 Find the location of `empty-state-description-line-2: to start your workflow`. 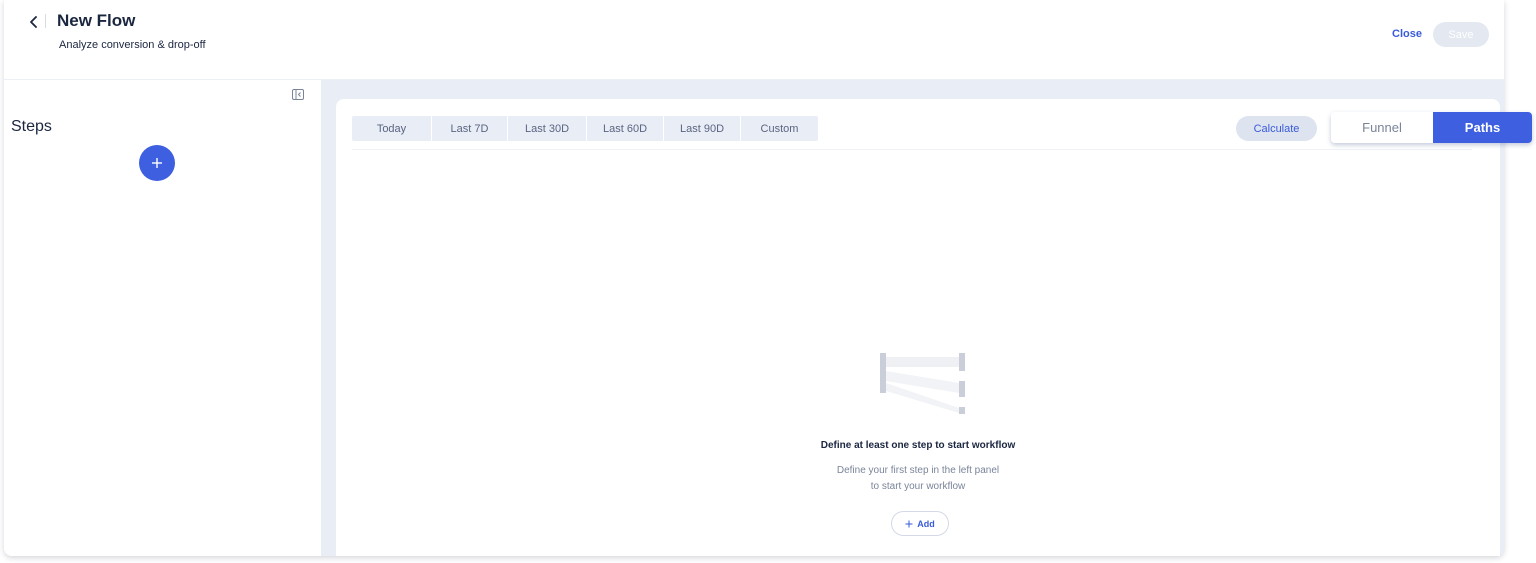

empty-state-description-line-2: to start your workflow is located at coordinates (918, 486).